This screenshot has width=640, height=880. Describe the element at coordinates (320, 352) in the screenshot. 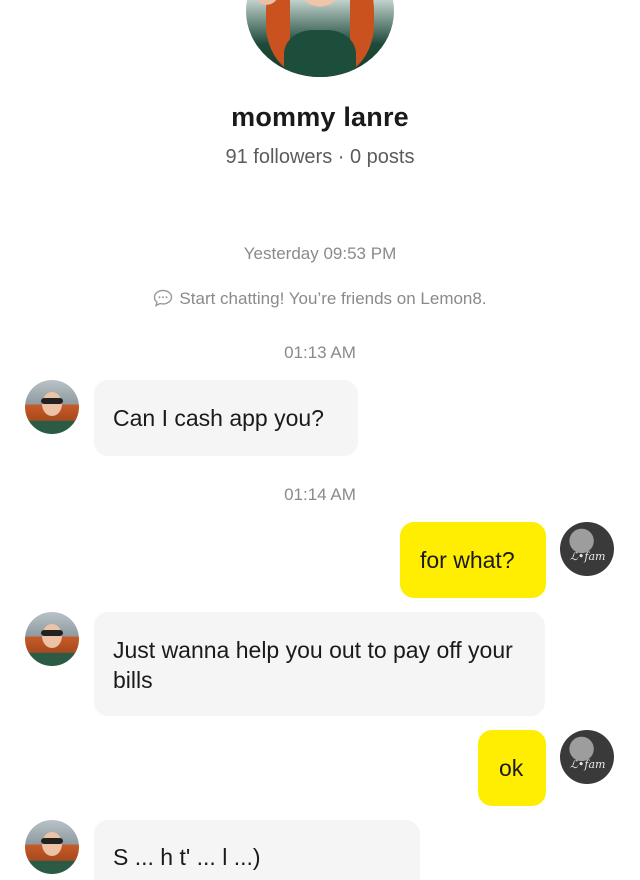

I see `timestamp-0113: 01:13 AM` at that location.